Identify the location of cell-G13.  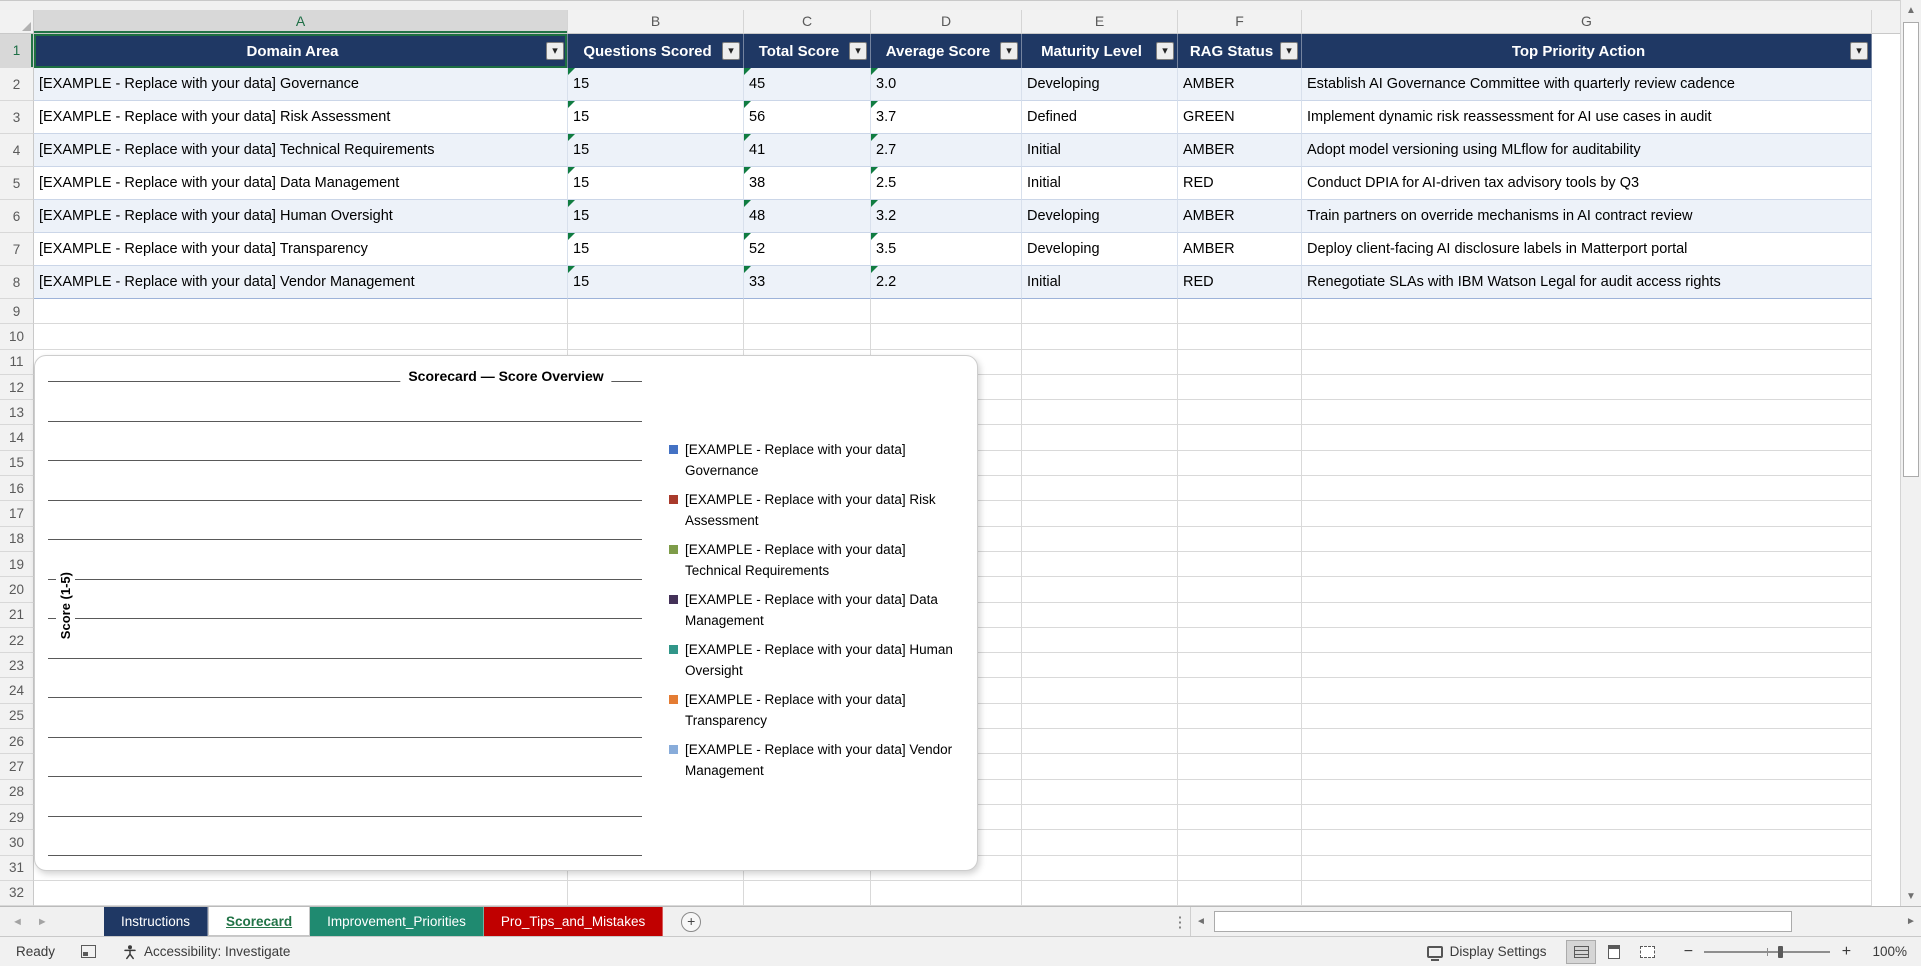
(1587, 413).